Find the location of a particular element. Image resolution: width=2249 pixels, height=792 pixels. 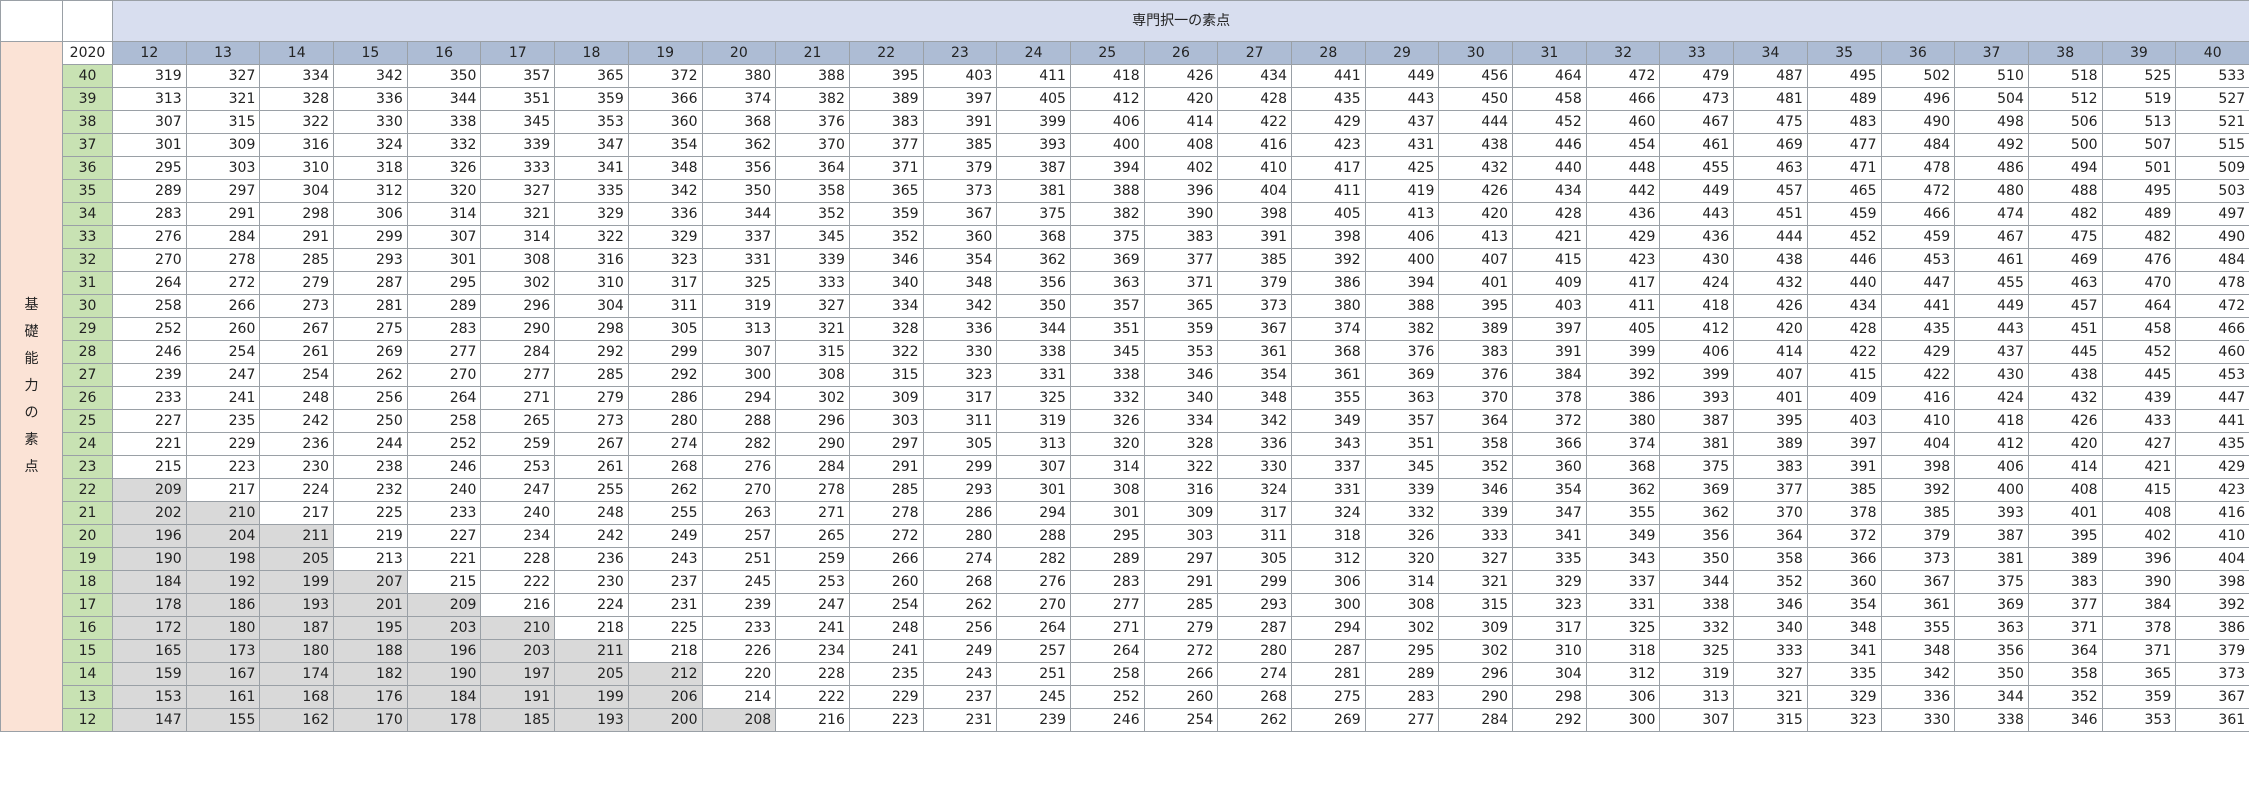

score-cell: 533 is located at coordinates (2212, 76).